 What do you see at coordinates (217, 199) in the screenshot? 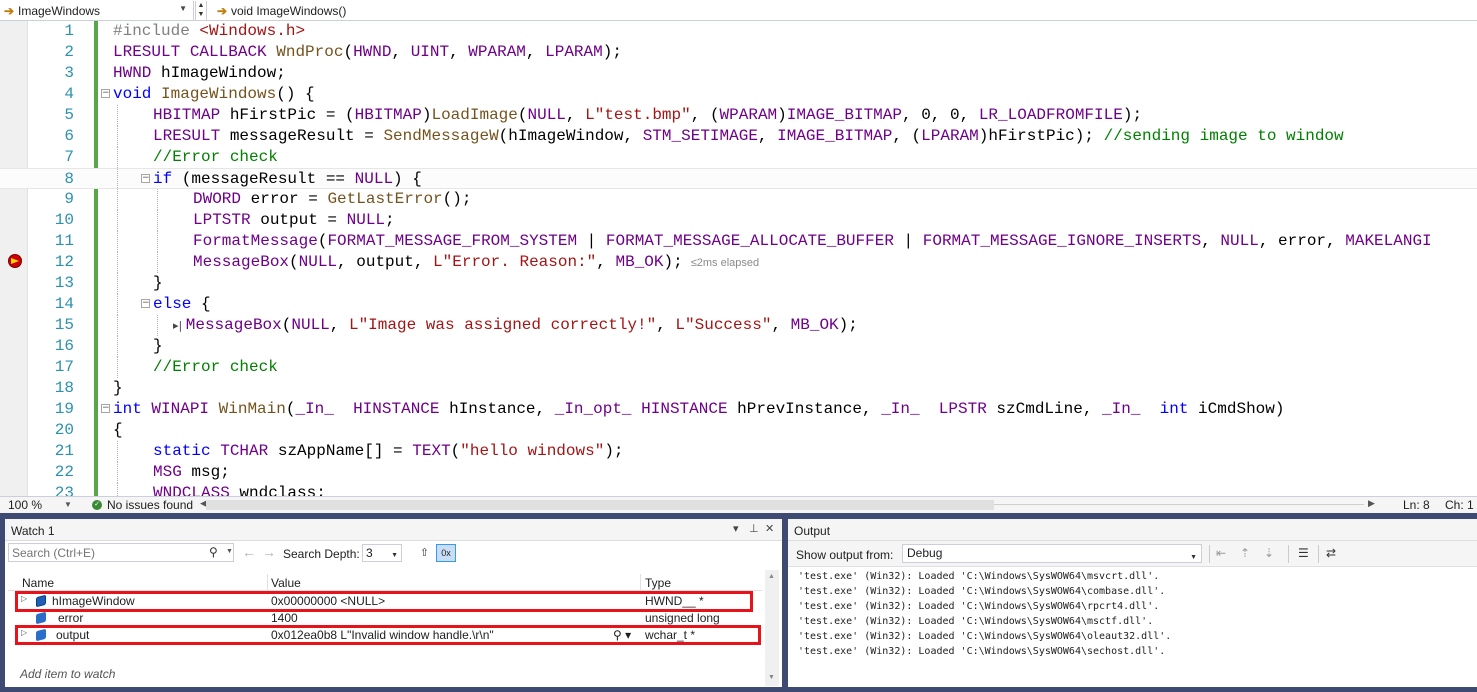
I see `code-token: DWORD` at bounding box center [217, 199].